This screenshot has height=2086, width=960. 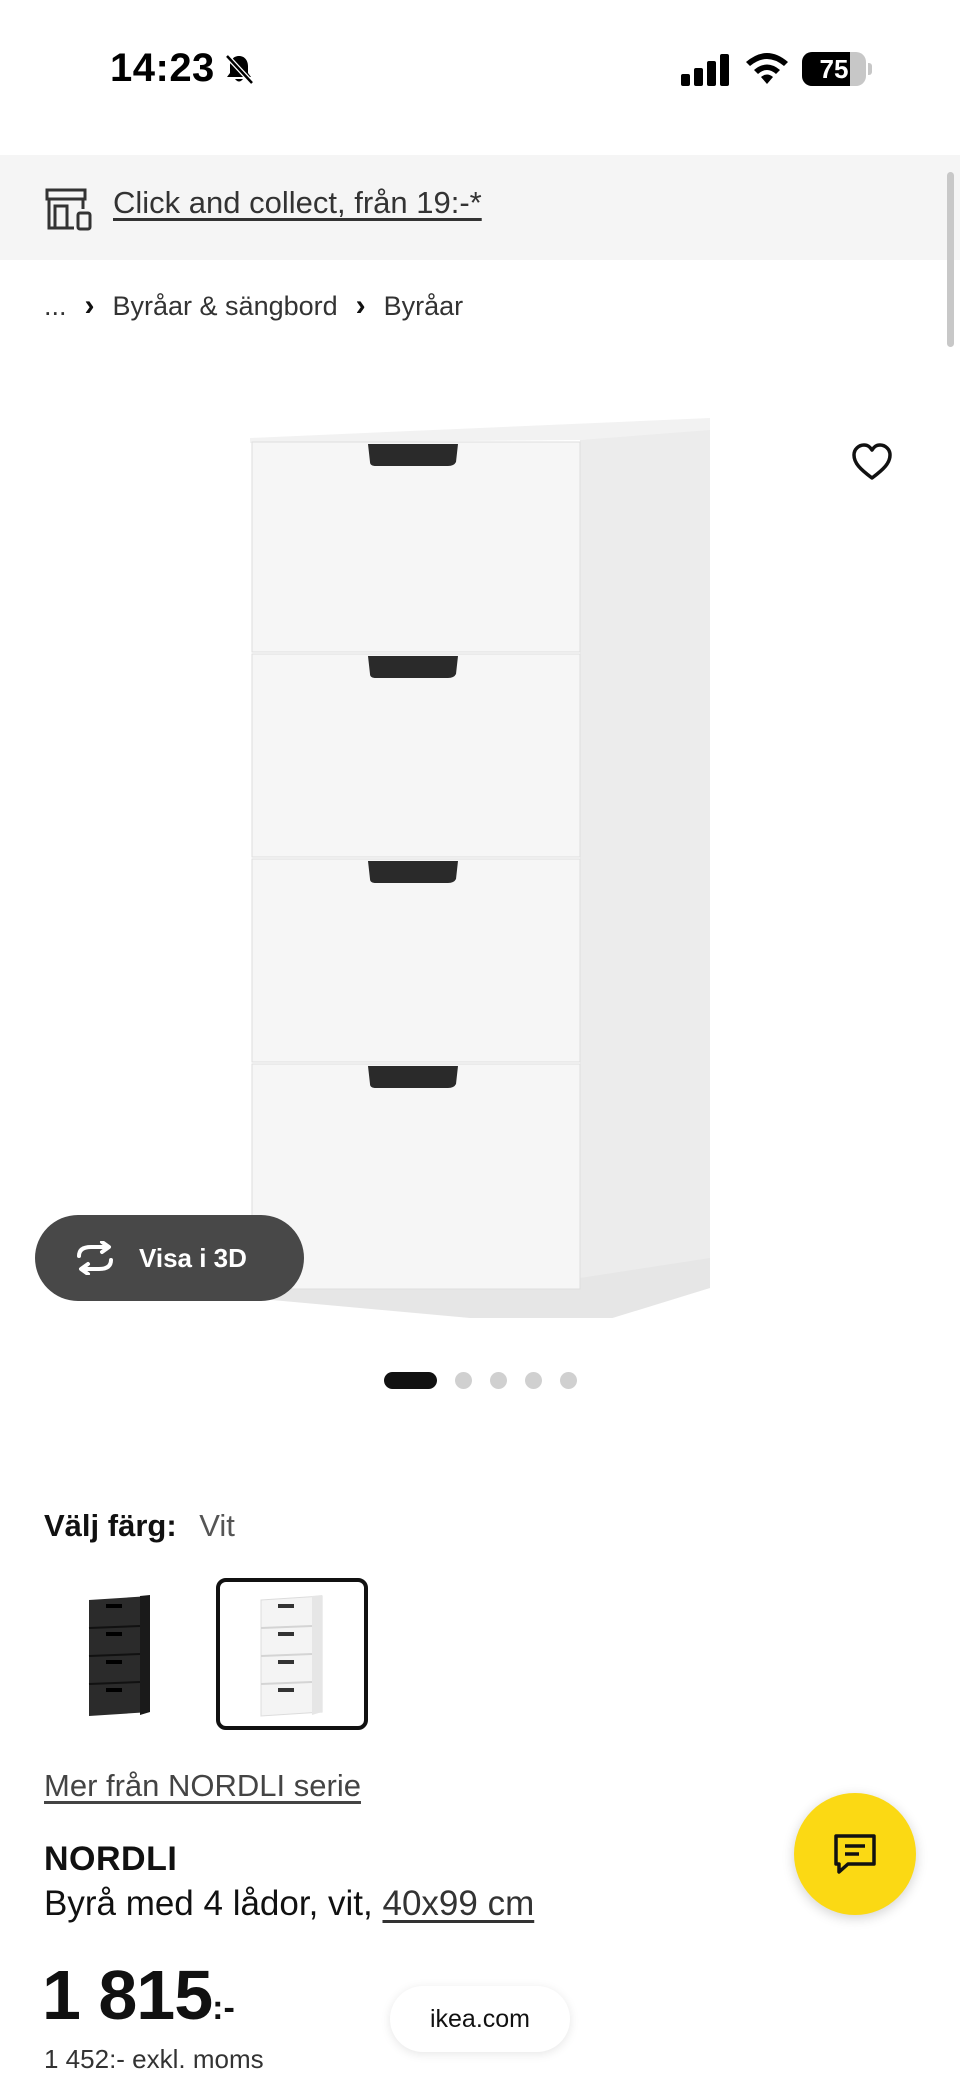 What do you see at coordinates (193, 1257) in the screenshot?
I see `view-in-3d-label: Visa i 3D` at bounding box center [193, 1257].